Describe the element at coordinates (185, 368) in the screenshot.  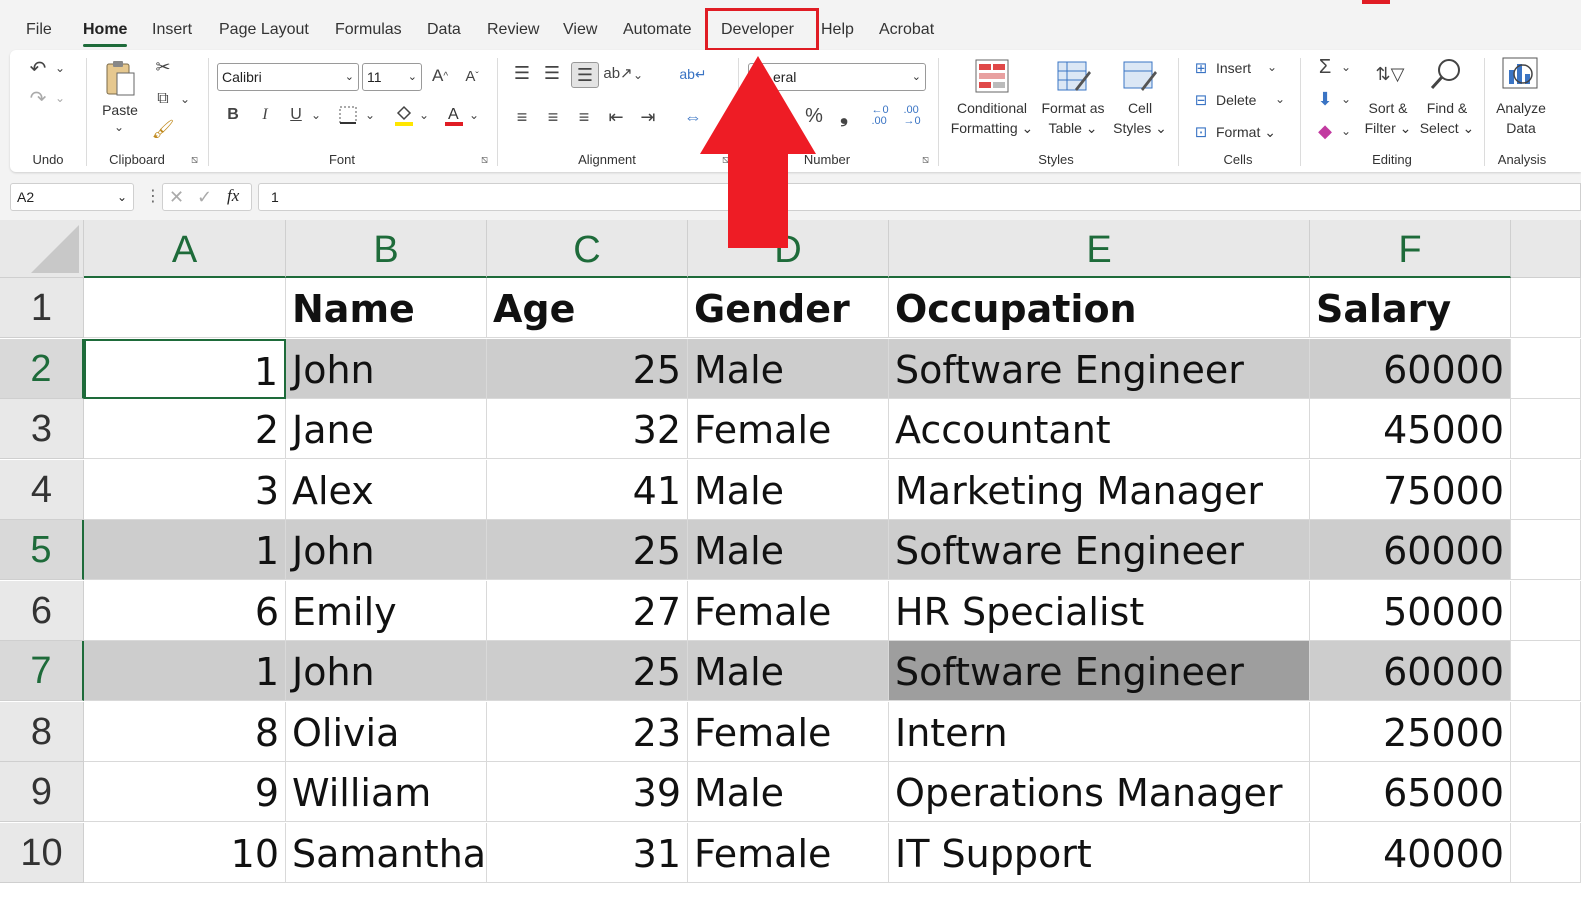
I see `cell-a2: 1` at that location.